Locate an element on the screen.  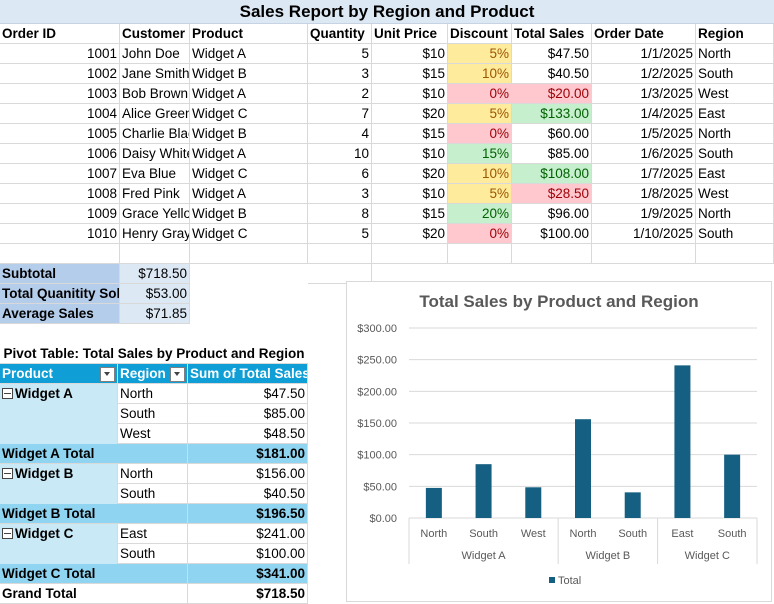
table-cell-quantity: 5 is located at coordinates (340, 54).